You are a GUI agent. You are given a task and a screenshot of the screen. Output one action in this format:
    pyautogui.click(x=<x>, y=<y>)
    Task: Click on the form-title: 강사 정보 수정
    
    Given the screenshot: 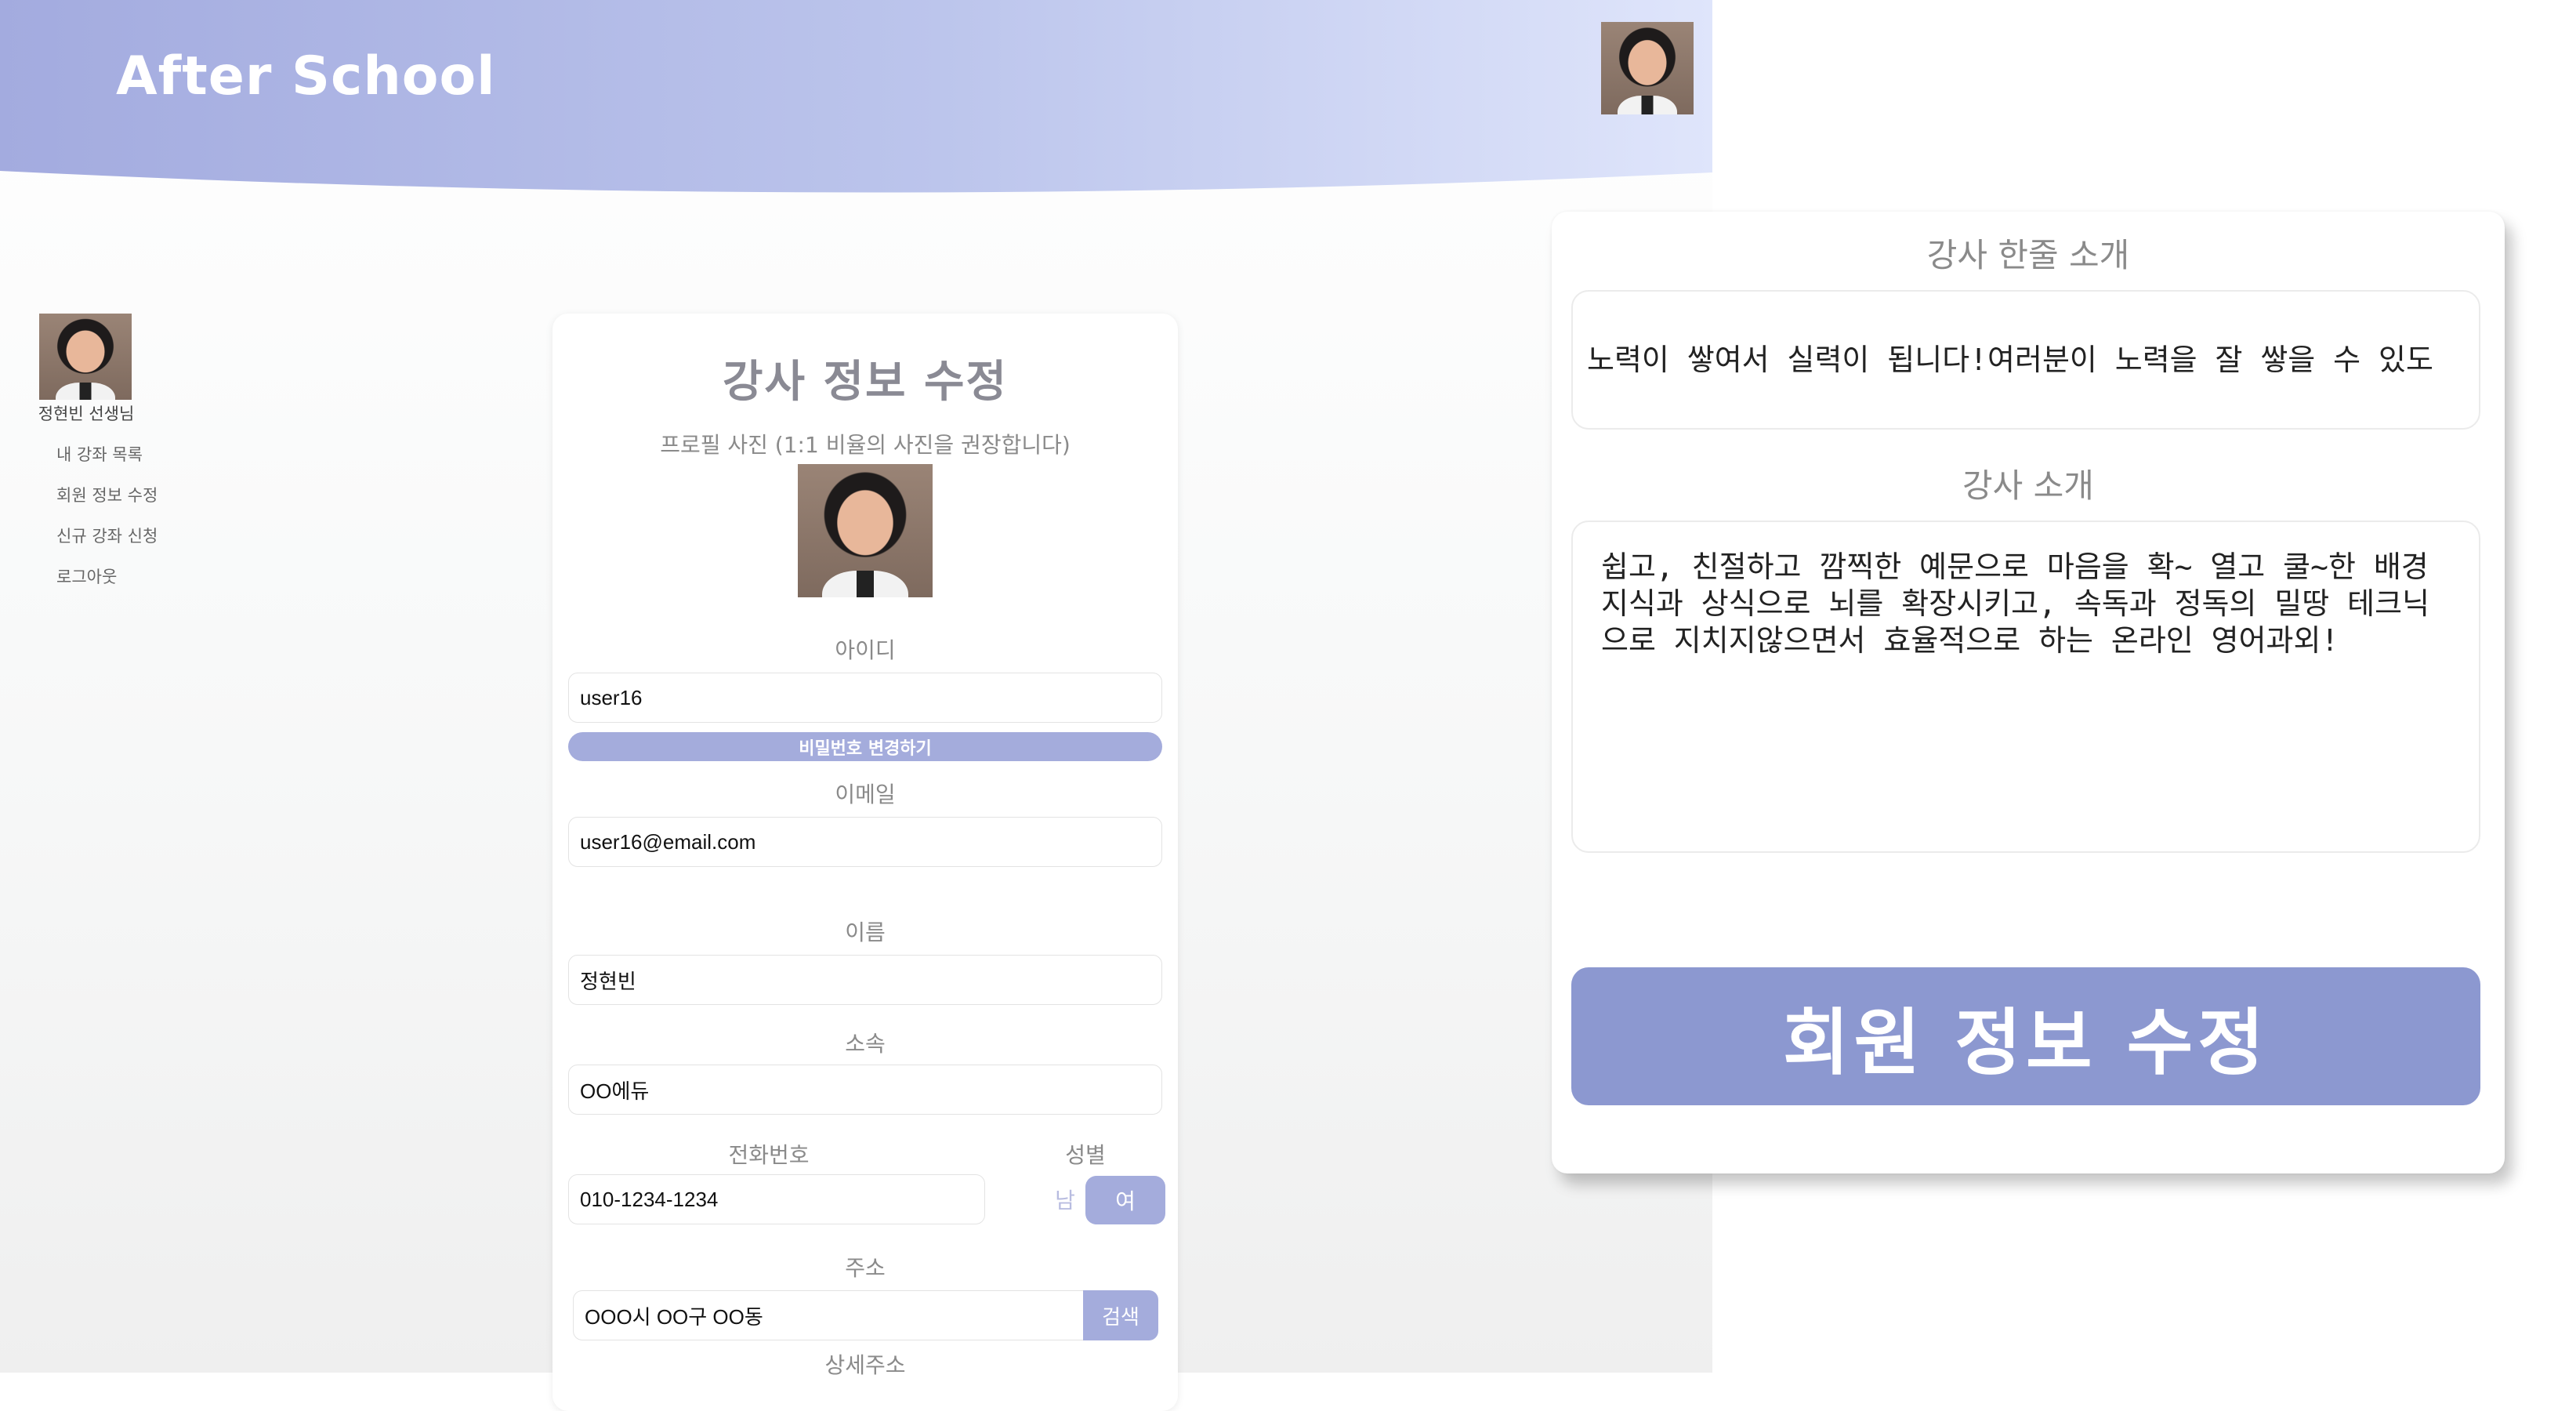 What is the action you would take?
    pyautogui.click(x=865, y=382)
    